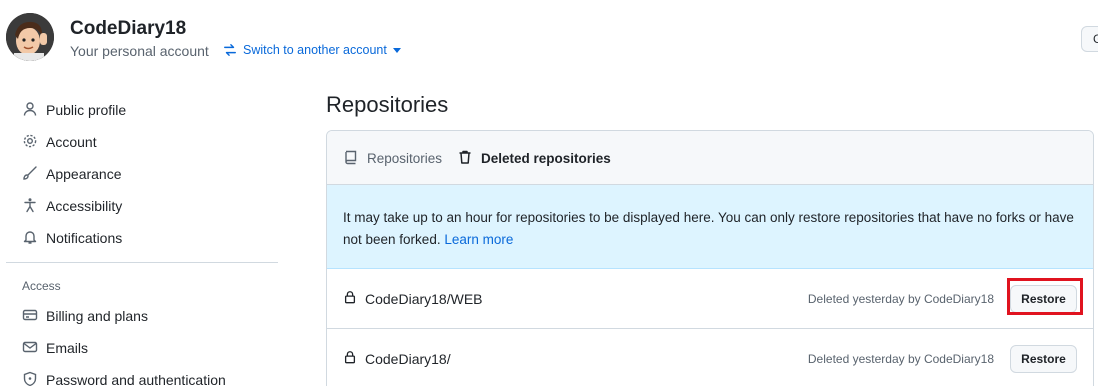  I want to click on sidebar-item-appearance: Appearance, so click(72, 174).